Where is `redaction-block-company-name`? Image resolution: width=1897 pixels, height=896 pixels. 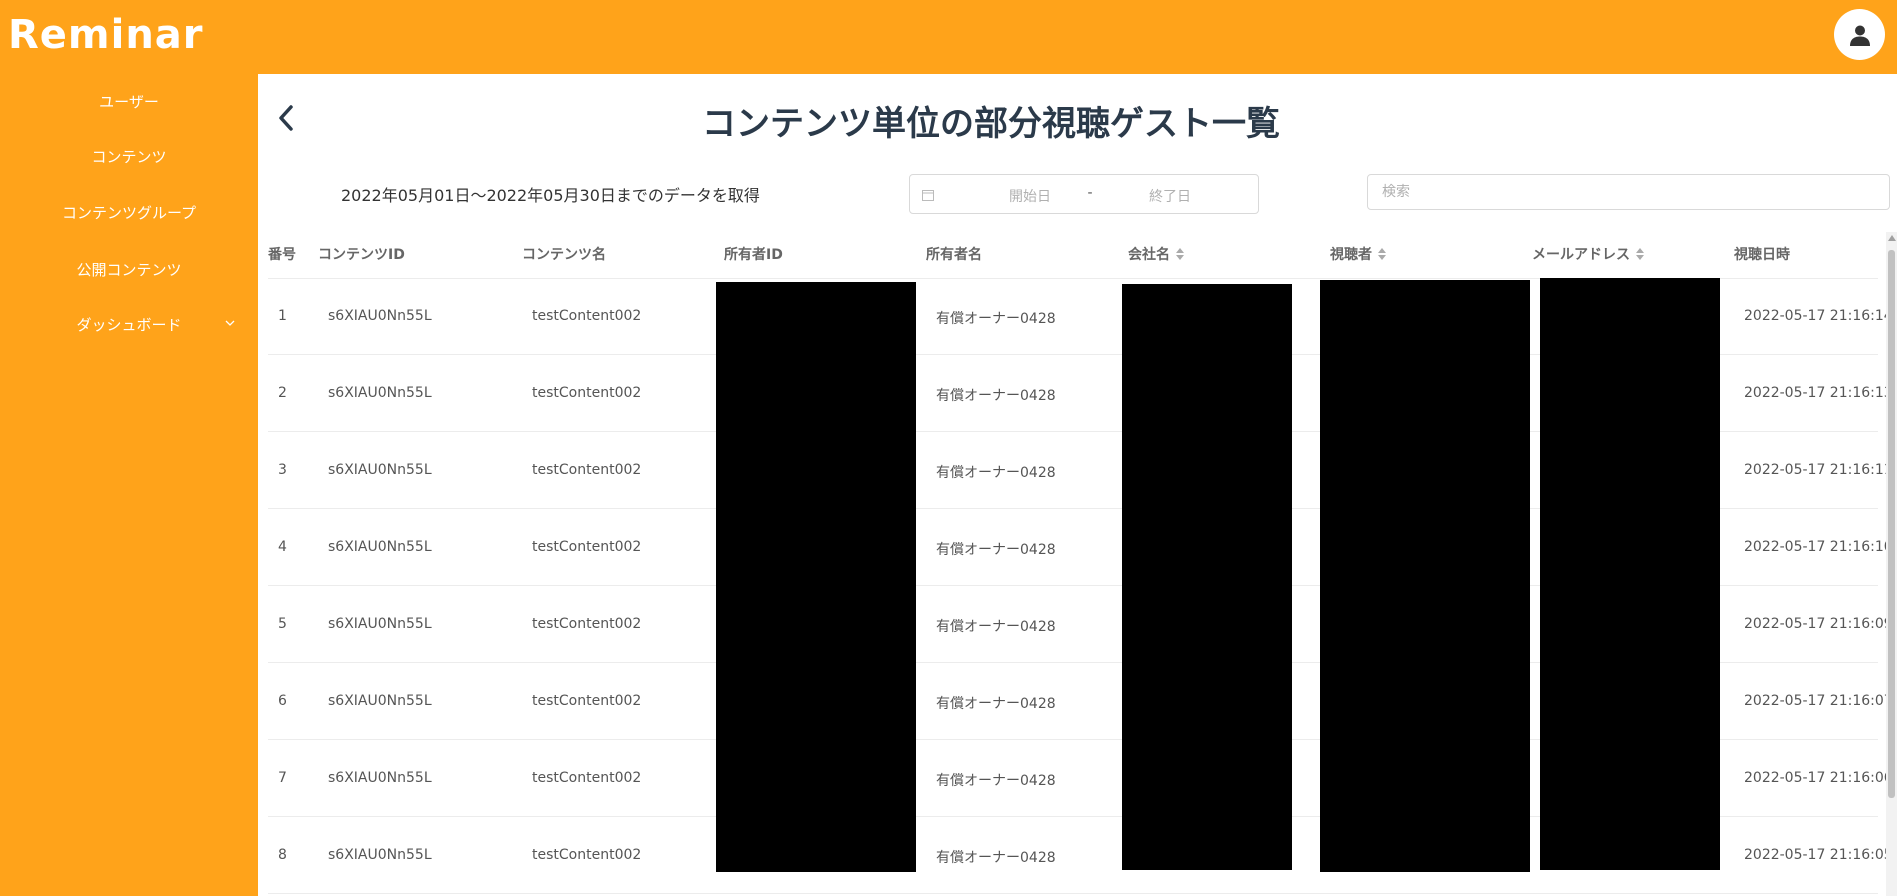 redaction-block-company-name is located at coordinates (1207, 577).